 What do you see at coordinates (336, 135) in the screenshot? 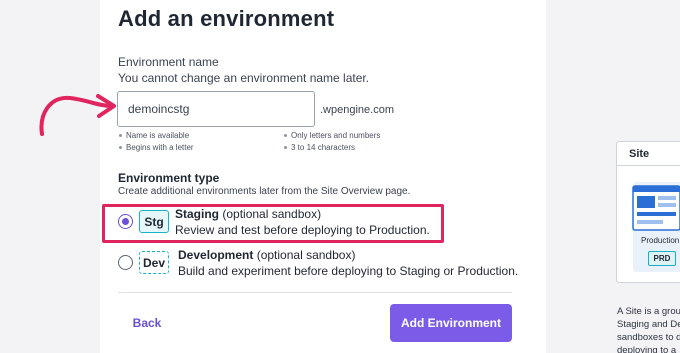
I see `hint-text: Only letters and numbers` at bounding box center [336, 135].